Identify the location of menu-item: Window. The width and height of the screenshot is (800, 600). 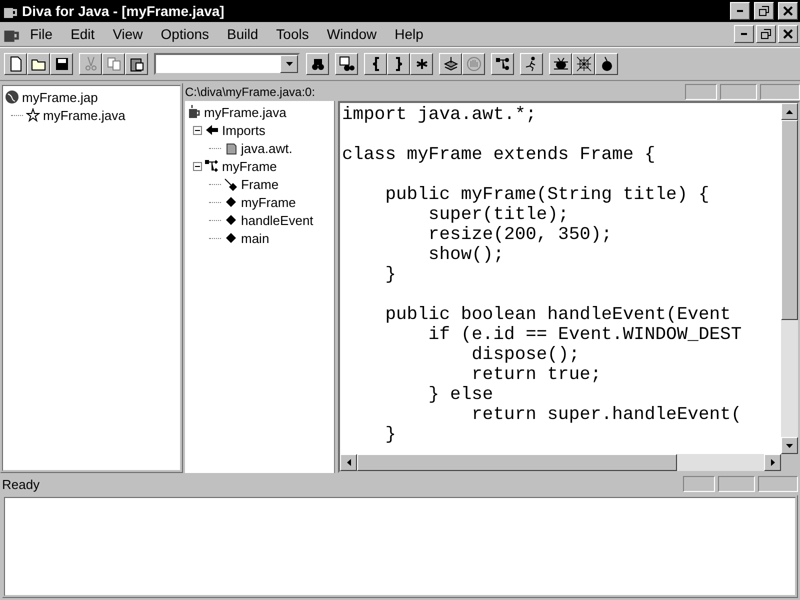
(351, 34).